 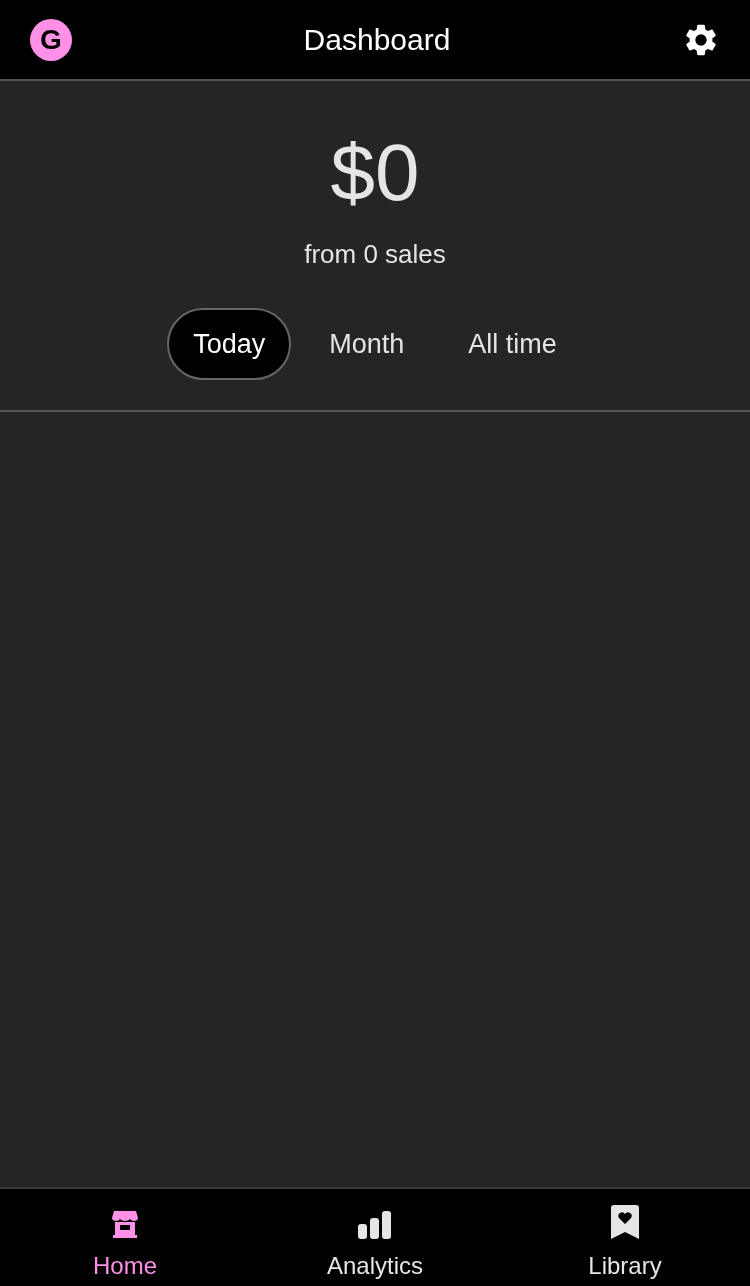 I want to click on bar-chart-icon, so click(x=375, y=1225).